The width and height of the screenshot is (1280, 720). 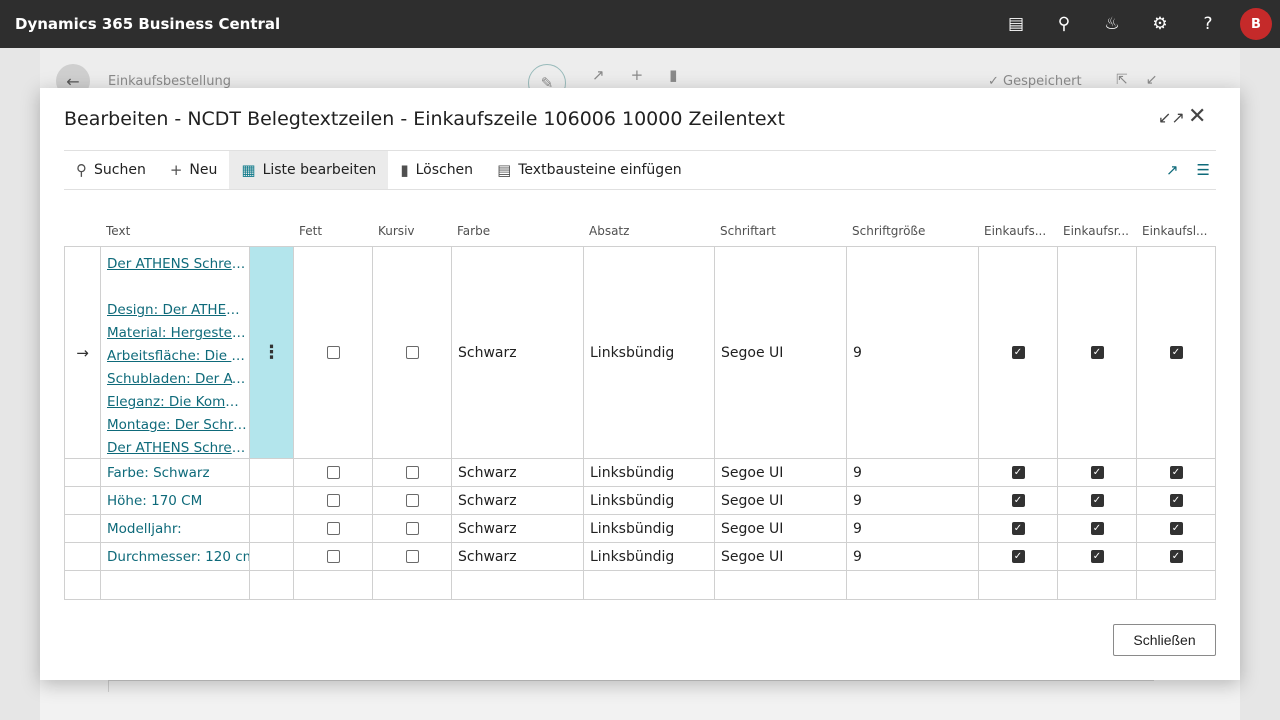 What do you see at coordinates (1208, 24) in the screenshot?
I see `help-icon: ?` at bounding box center [1208, 24].